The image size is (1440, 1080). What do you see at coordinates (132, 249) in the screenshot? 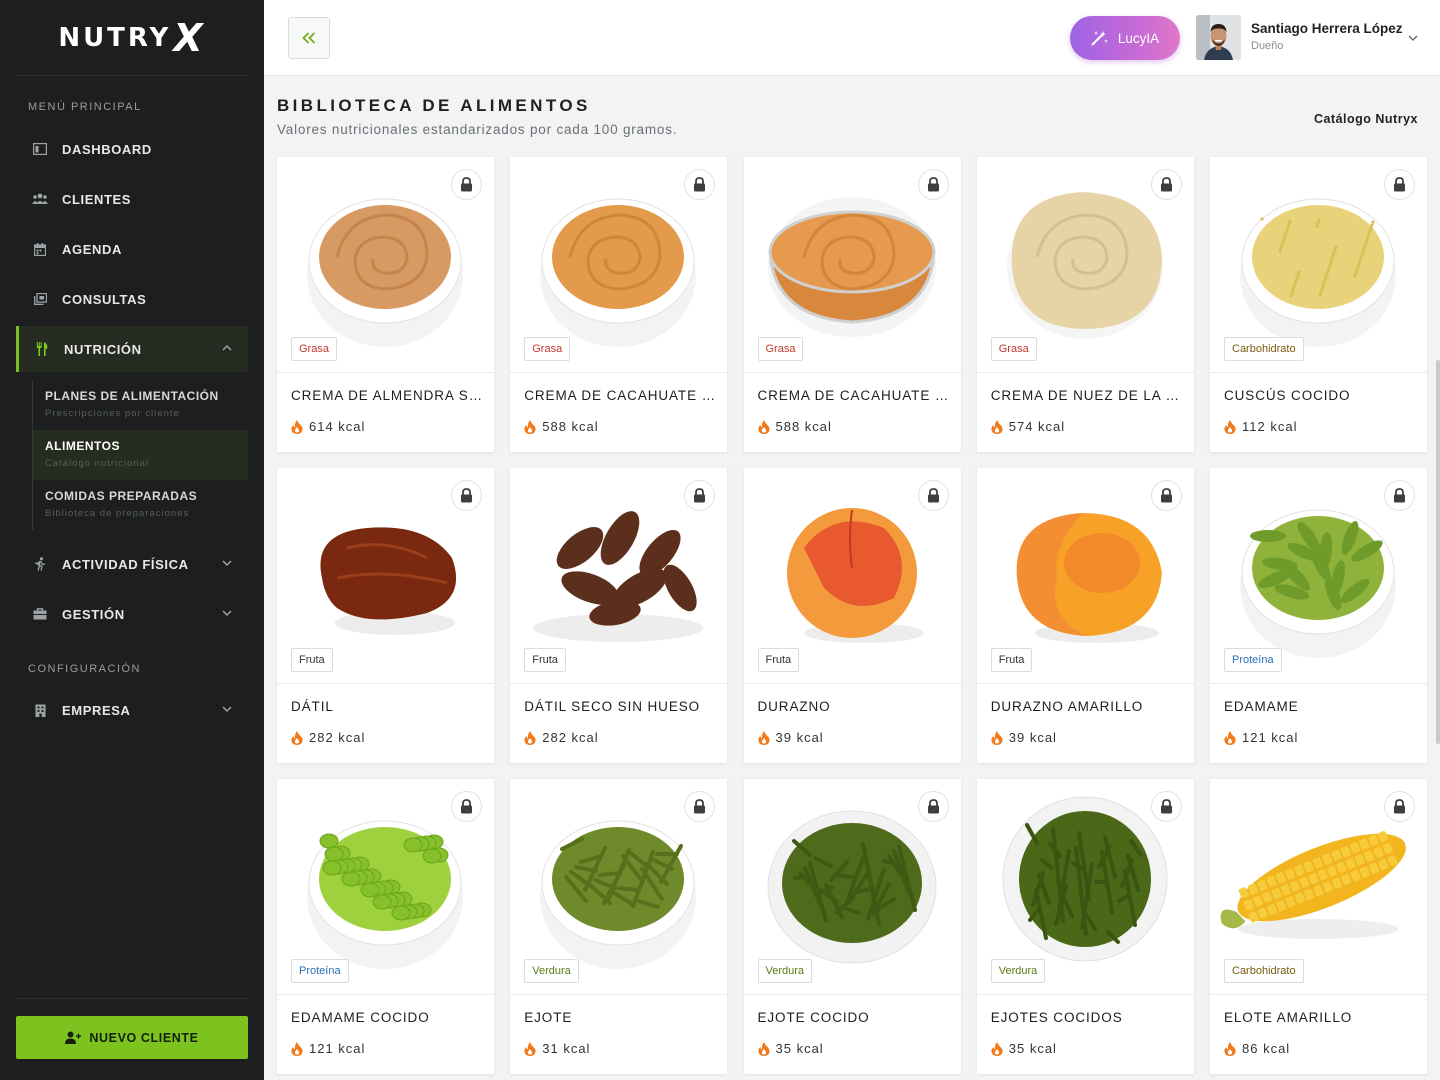
I see `sidebar-item-agenda: AGENDA` at bounding box center [132, 249].